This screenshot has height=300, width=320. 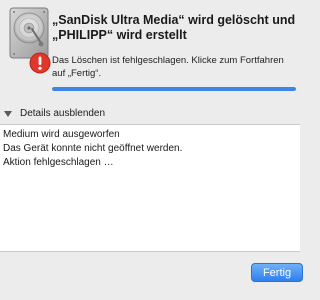 I want to click on progress-bar, so click(x=174, y=89).